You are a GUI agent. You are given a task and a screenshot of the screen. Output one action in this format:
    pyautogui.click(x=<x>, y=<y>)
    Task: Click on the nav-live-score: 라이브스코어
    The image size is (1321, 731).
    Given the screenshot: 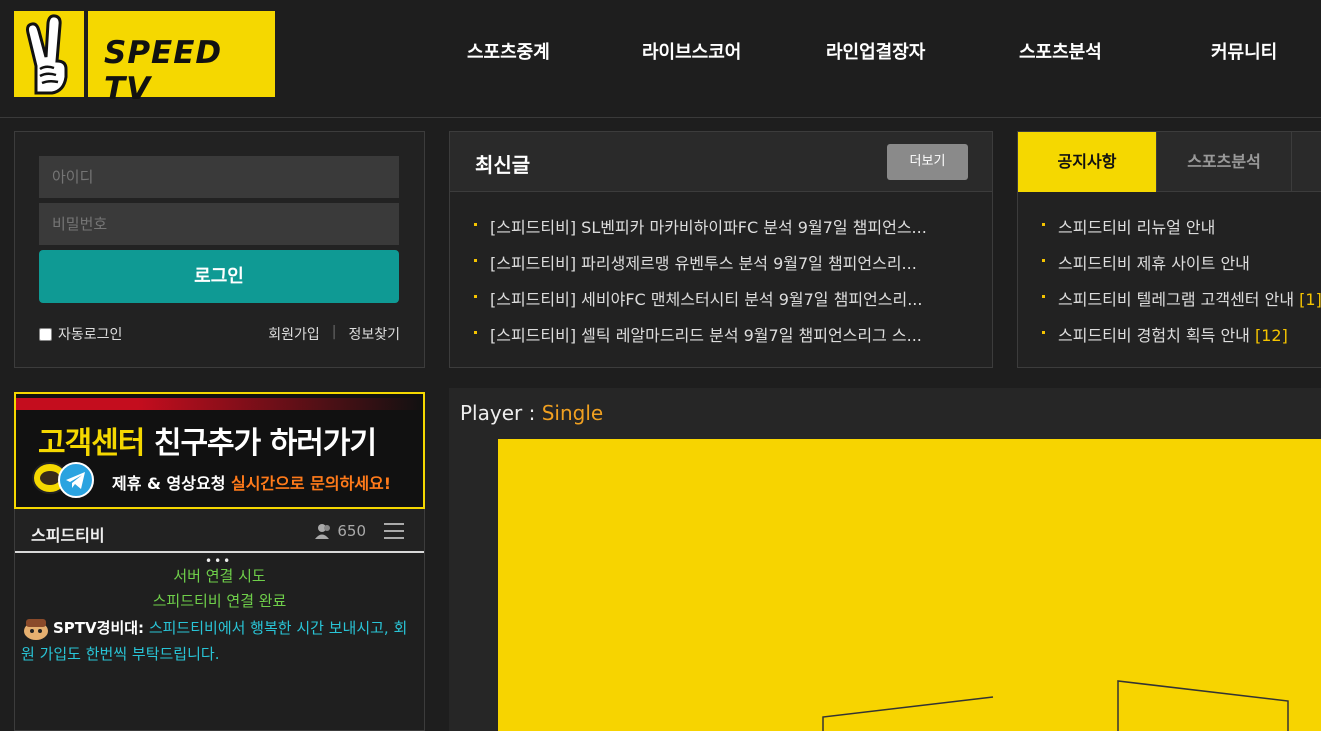 What is the action you would take?
    pyautogui.click(x=691, y=53)
    